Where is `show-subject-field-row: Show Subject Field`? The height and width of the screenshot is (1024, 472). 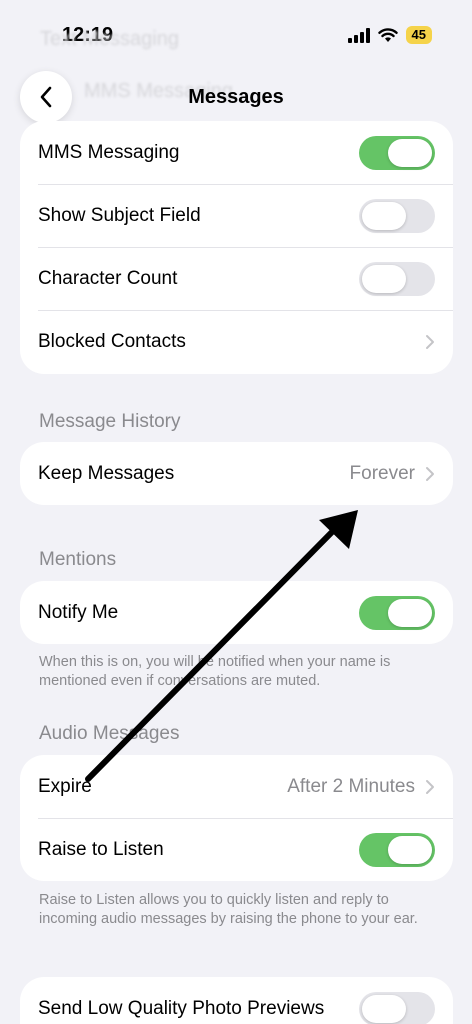 show-subject-field-row: Show Subject Field is located at coordinates (236, 215).